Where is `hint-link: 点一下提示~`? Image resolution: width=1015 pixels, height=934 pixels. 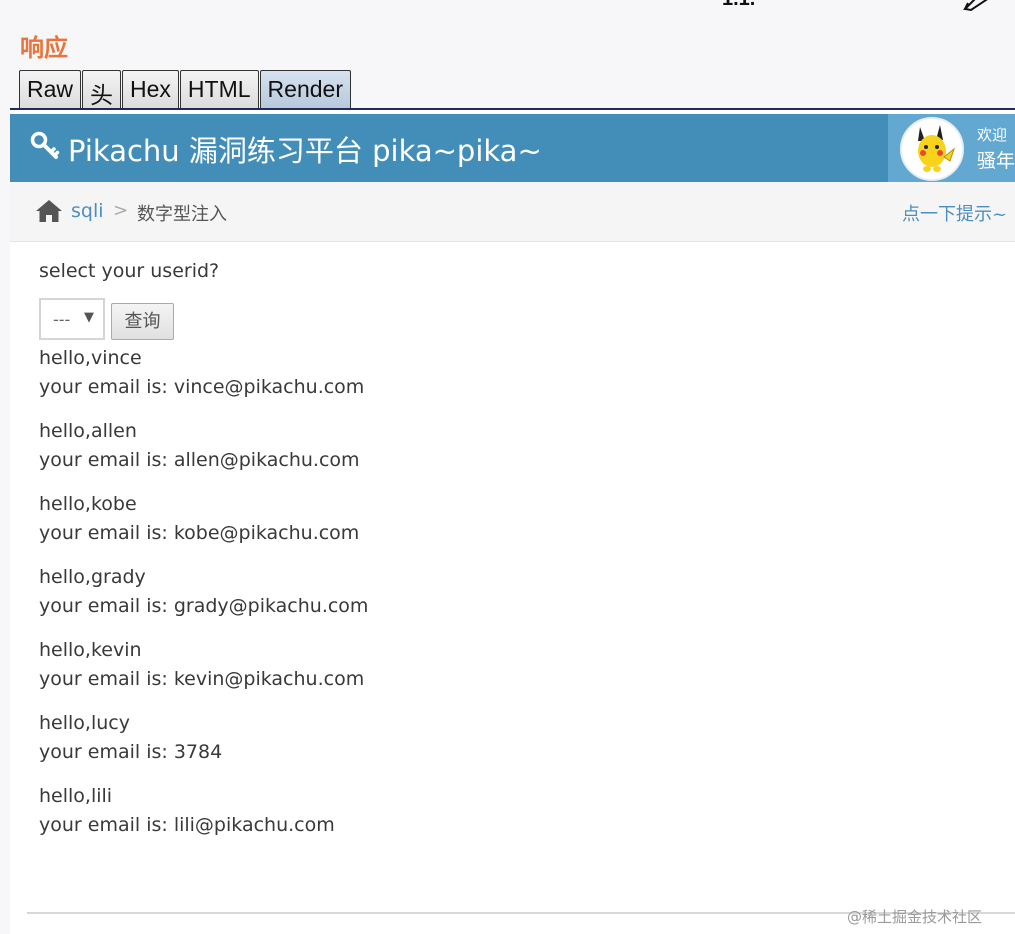 hint-link: 点一下提示~ is located at coordinates (954, 213).